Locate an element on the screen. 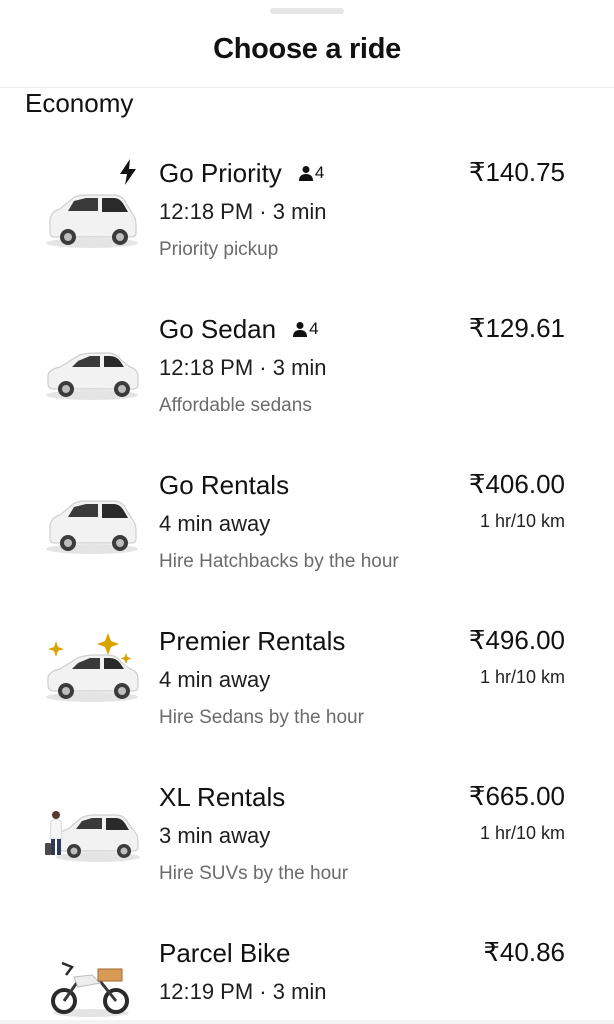 This screenshot has width=614, height=1024. ride-name: Go Rentals is located at coordinates (224, 484).